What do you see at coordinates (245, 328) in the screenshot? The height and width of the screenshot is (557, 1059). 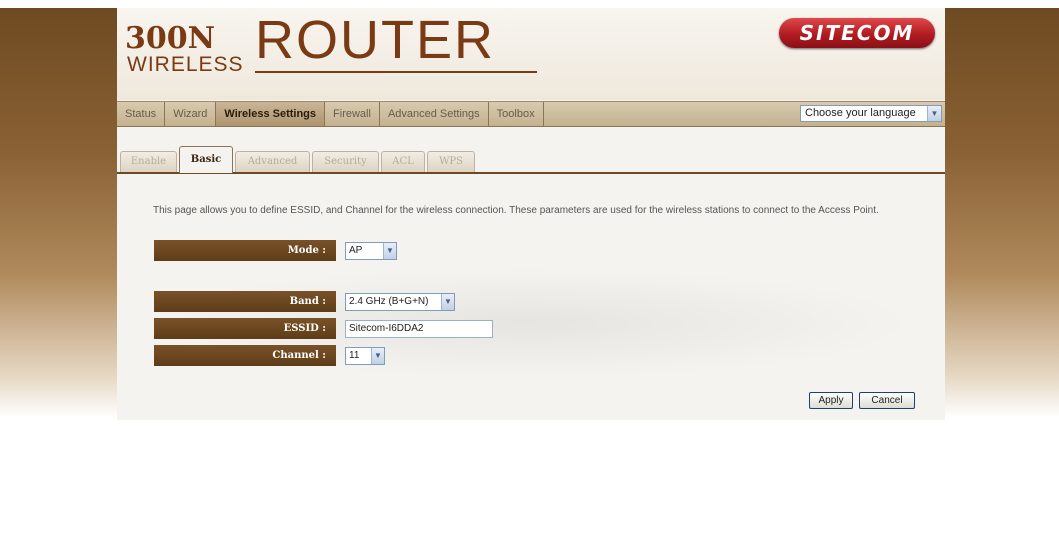 I see `essid-label: ESSID :` at bounding box center [245, 328].